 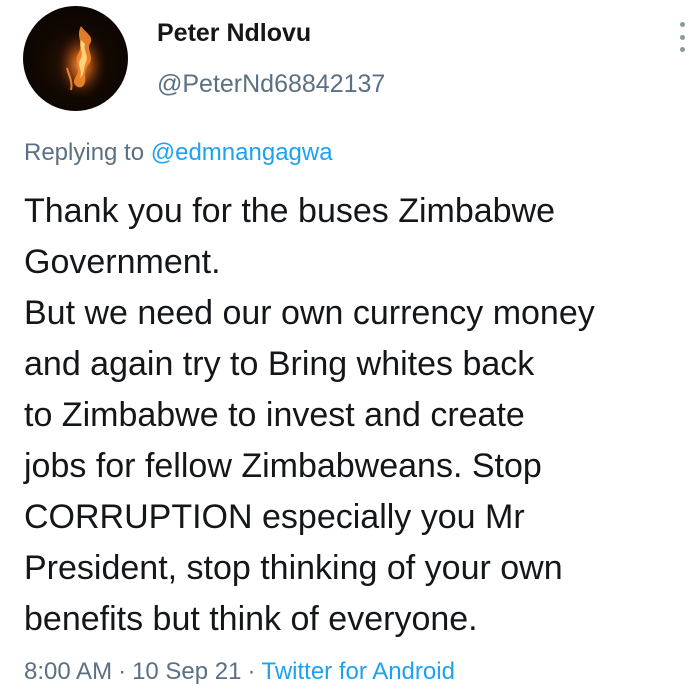 I want to click on author-handle: @PeterNd68842137, so click(x=271, y=84).